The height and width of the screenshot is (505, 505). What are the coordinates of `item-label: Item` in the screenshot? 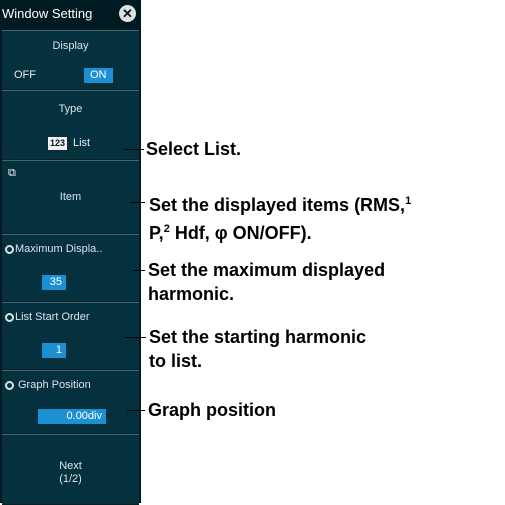 It's located at (70, 197).